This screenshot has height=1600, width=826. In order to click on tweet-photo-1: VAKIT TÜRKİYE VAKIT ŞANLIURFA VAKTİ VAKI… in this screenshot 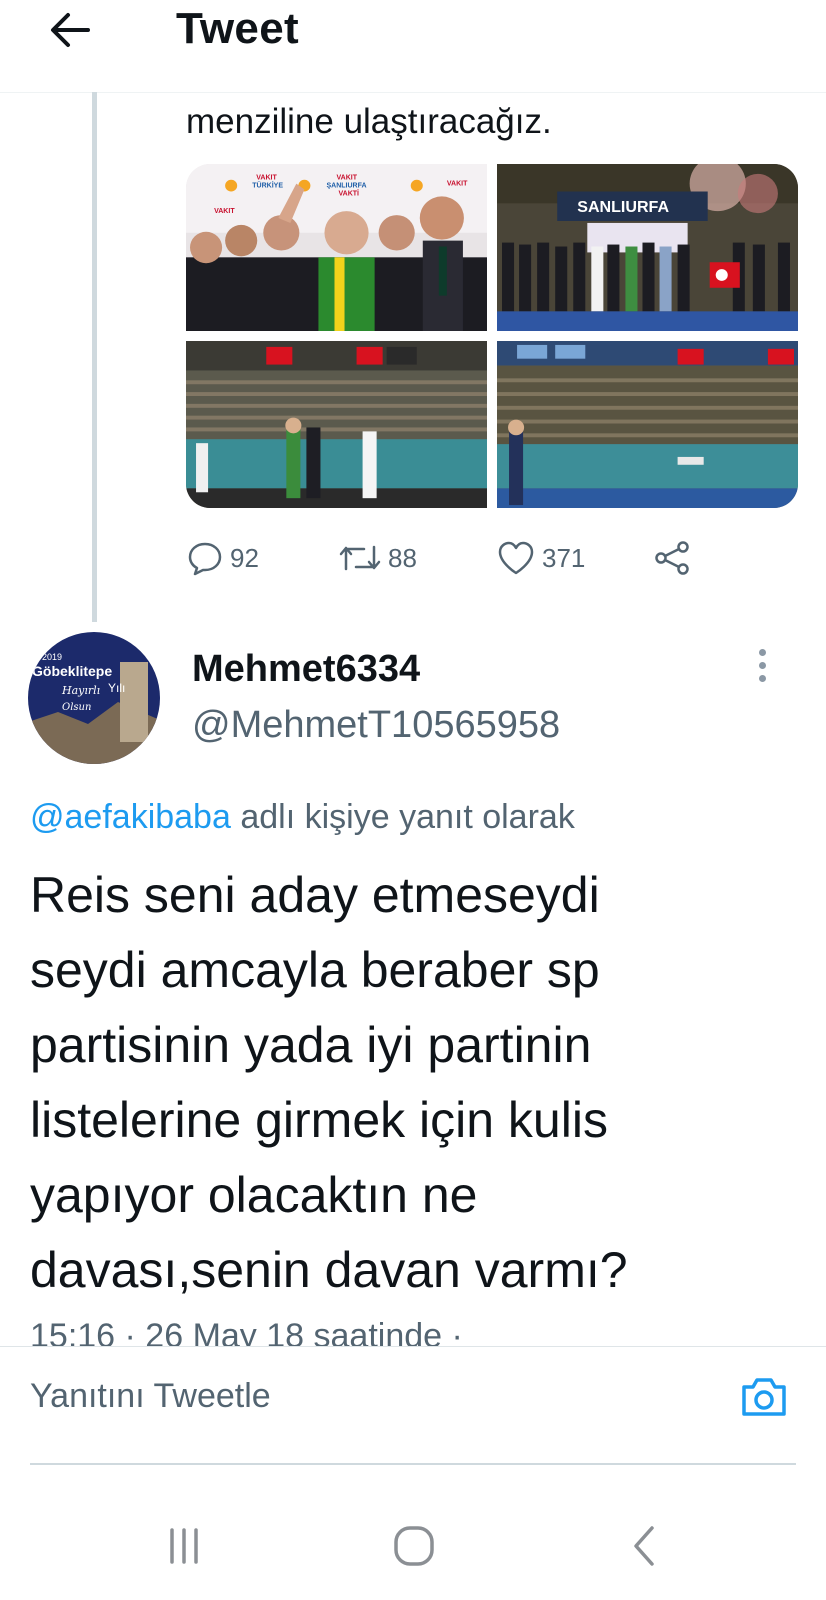, I will do `click(336, 247)`.